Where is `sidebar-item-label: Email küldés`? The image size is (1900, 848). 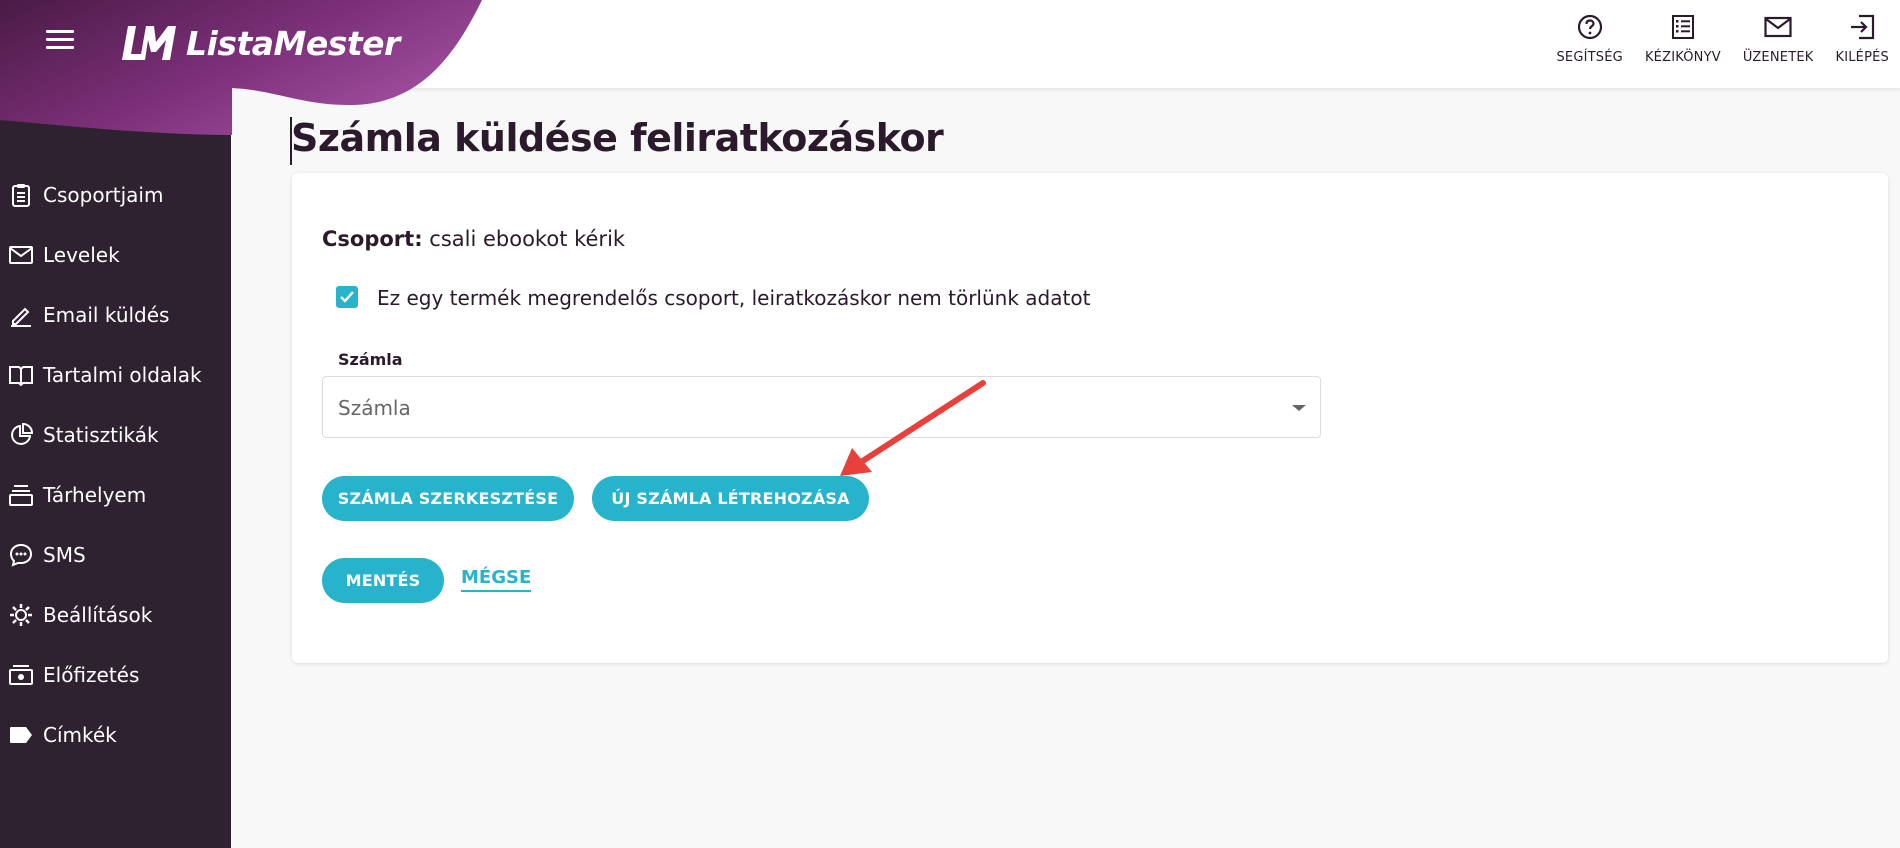
sidebar-item-label: Email küldés is located at coordinates (106, 315).